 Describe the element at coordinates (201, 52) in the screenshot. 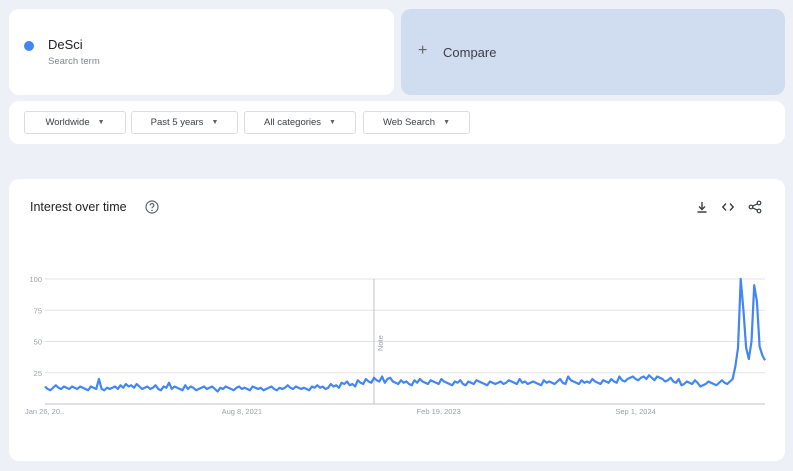

I see `search-term-card: DeSci Search term` at that location.